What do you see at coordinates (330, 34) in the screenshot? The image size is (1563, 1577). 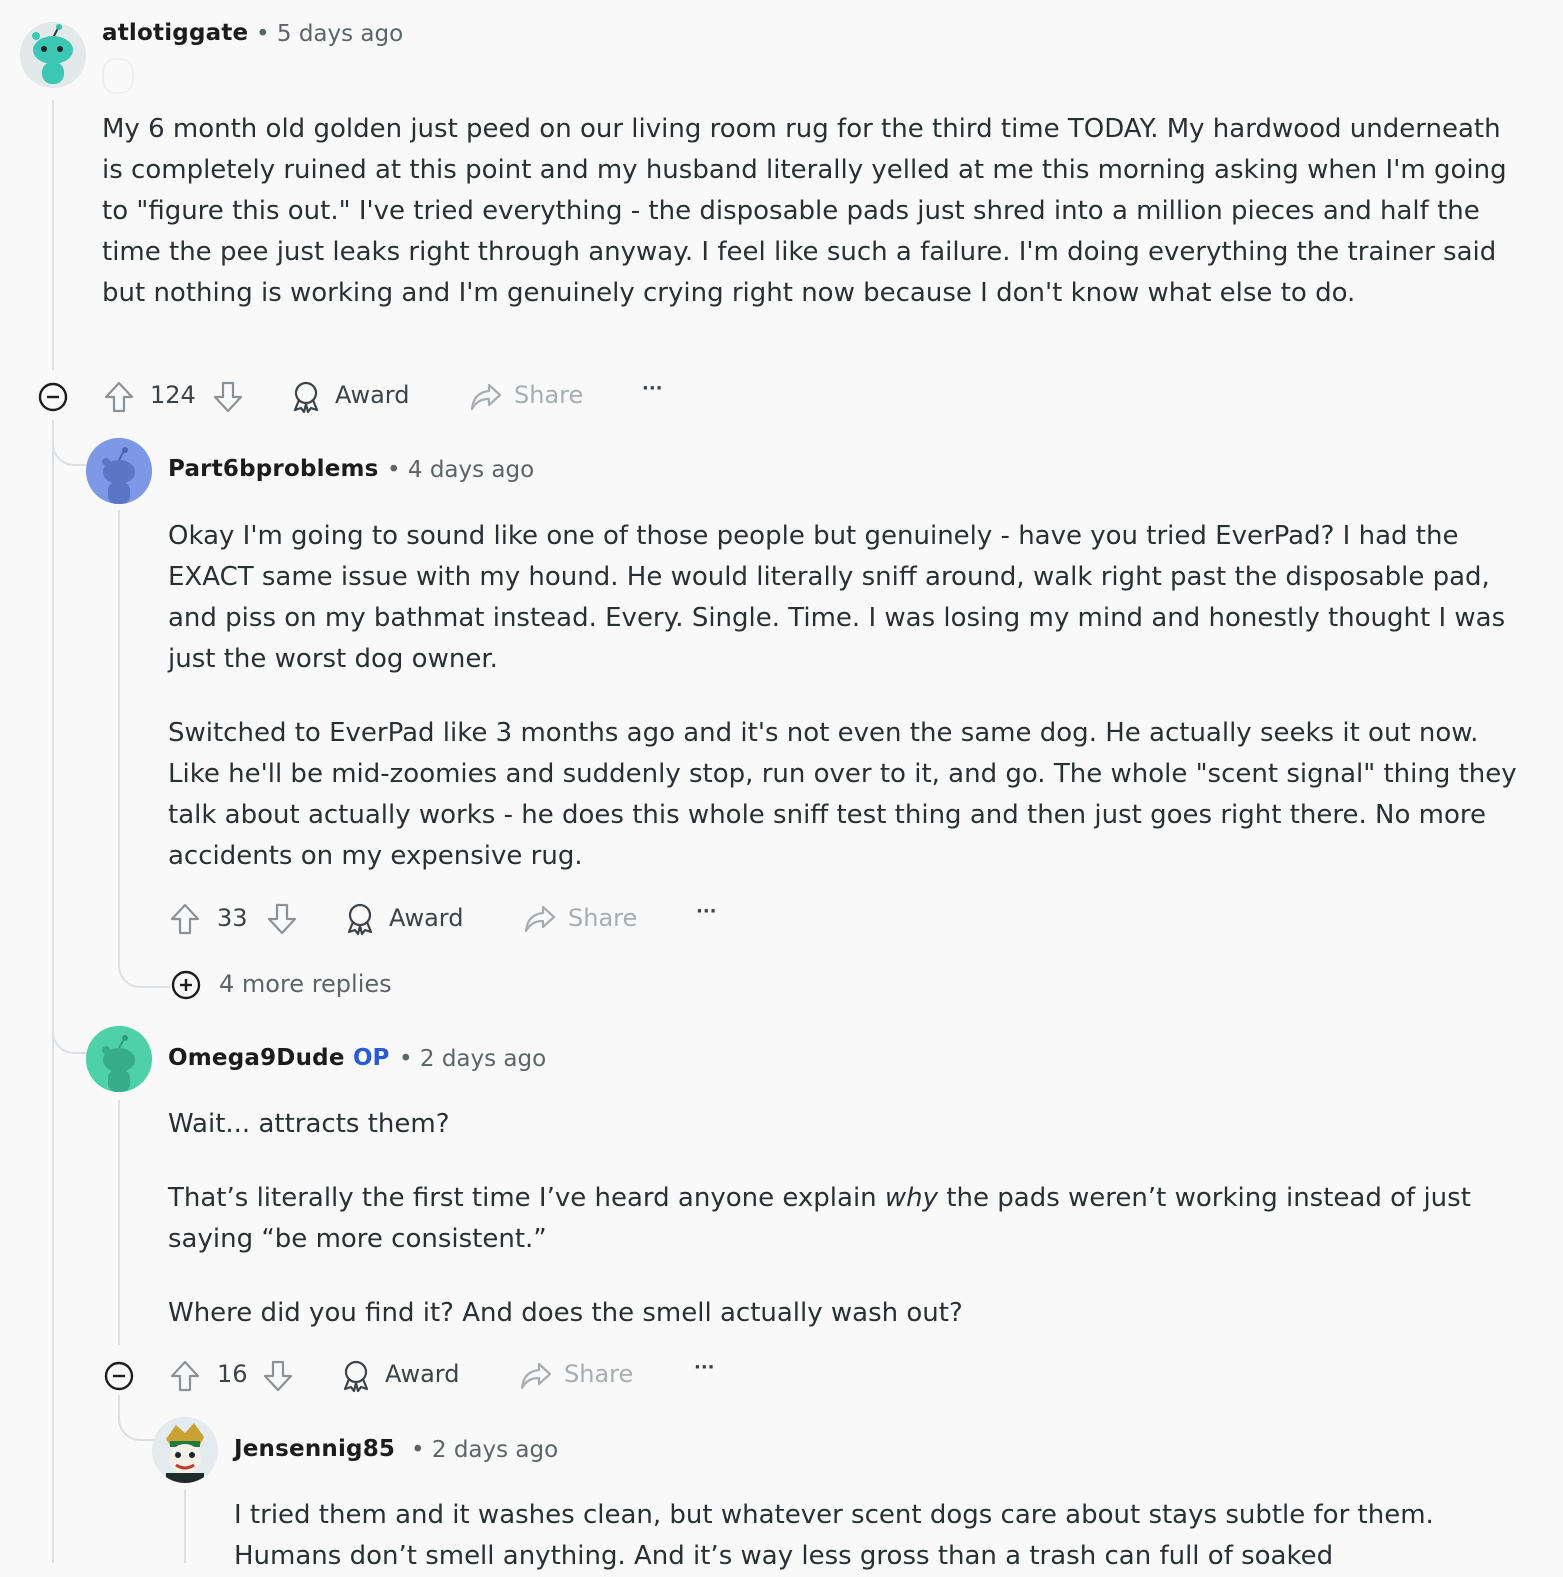 I see `comment-timestamp: • 5 days ago` at bounding box center [330, 34].